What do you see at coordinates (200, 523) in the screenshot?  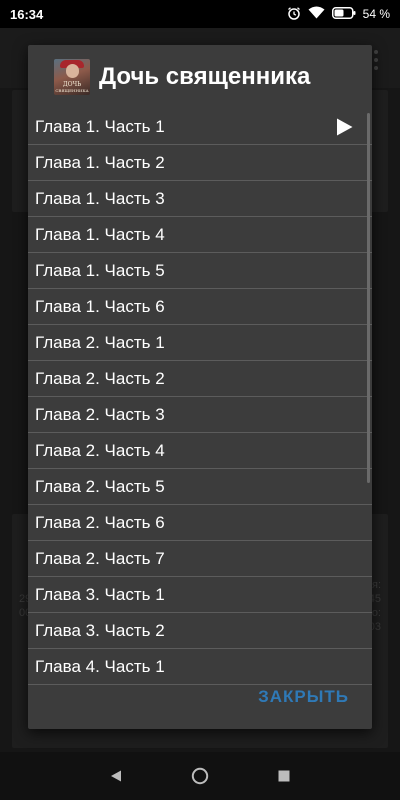 I see `chapter-list-item: Глава 2. Часть 6` at bounding box center [200, 523].